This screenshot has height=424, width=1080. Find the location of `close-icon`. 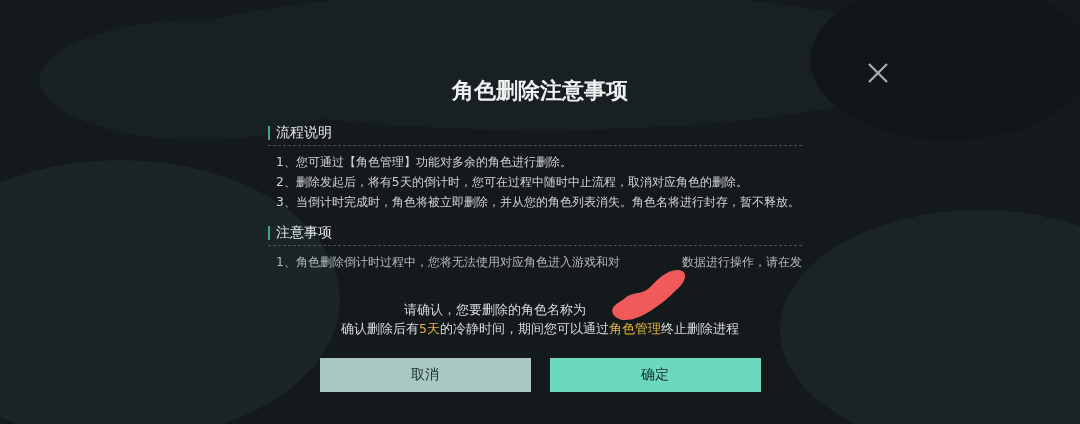

close-icon is located at coordinates (878, 73).